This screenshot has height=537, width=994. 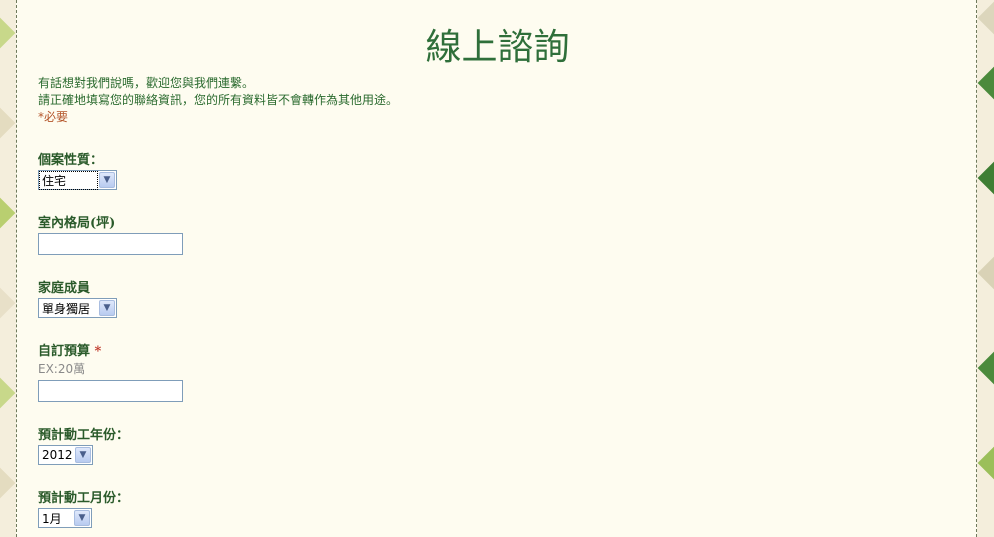 What do you see at coordinates (110, 391) in the screenshot?
I see `budget-input` at bounding box center [110, 391].